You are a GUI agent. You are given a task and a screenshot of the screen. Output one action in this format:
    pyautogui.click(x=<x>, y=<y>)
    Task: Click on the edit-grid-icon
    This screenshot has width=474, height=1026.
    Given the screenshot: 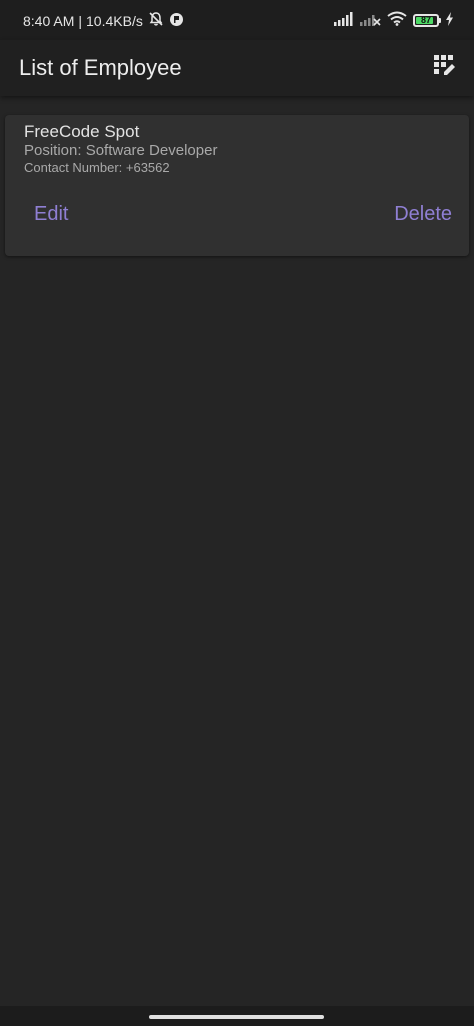 What is the action you would take?
    pyautogui.click(x=445, y=68)
    